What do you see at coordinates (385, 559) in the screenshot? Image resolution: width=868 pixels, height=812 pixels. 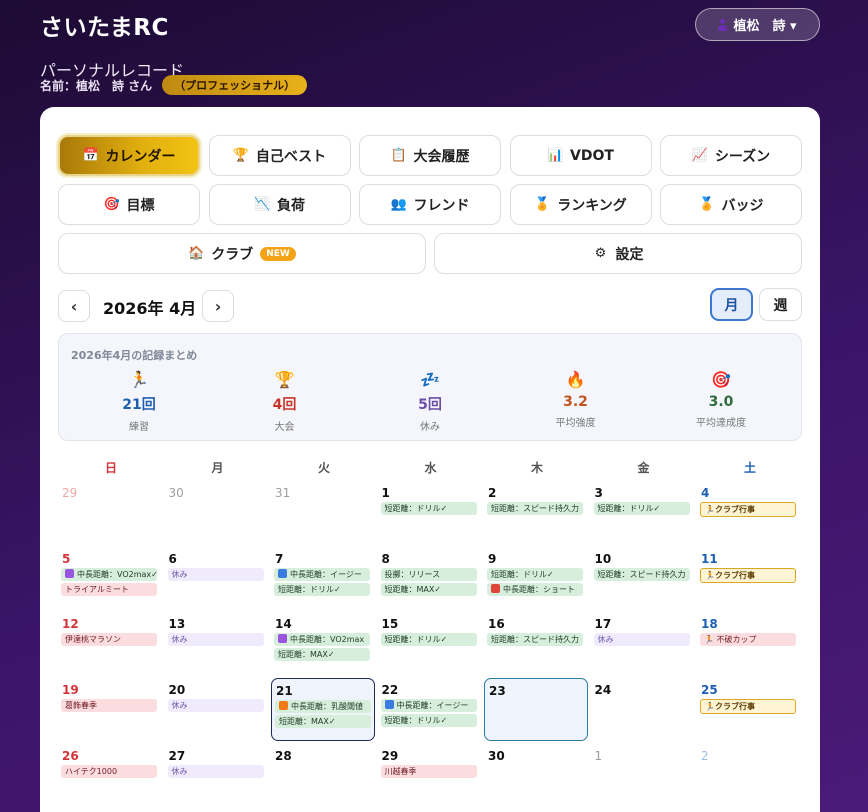 I see `day-number: 8` at bounding box center [385, 559].